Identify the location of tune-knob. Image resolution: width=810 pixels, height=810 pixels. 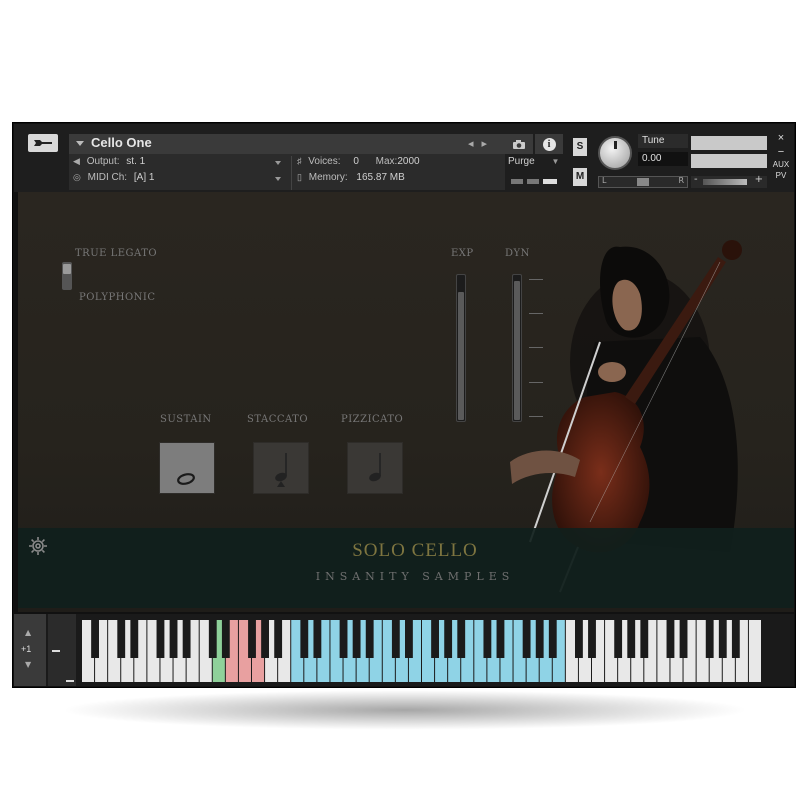
(615, 153).